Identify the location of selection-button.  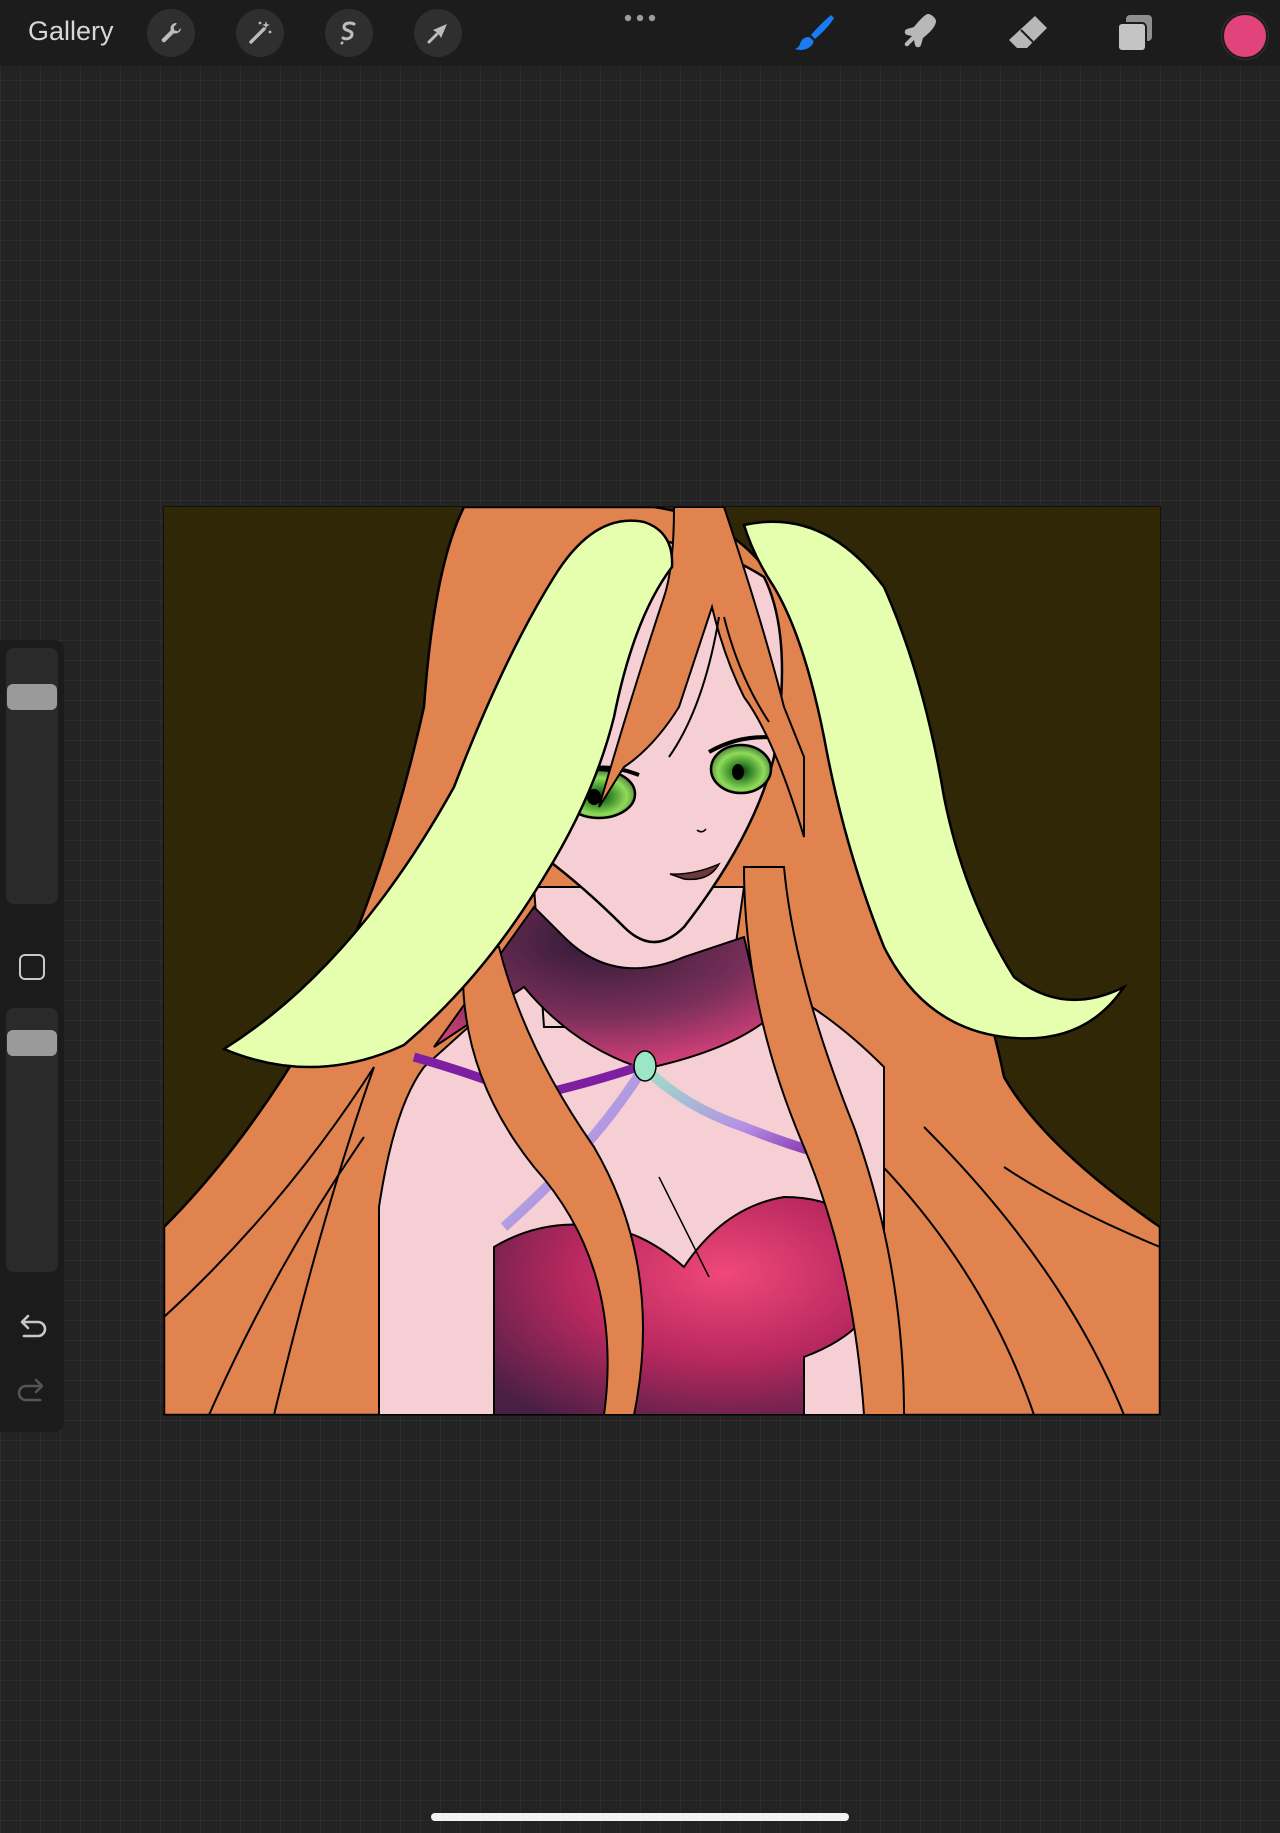
(349, 33).